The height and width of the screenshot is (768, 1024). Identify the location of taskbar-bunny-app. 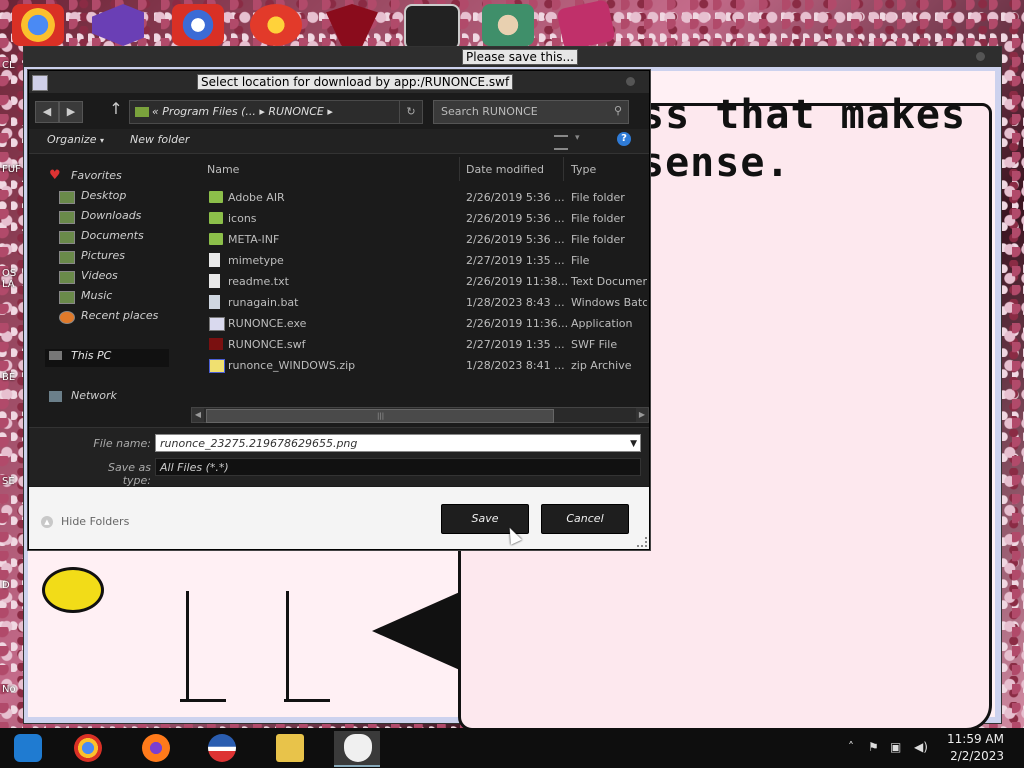
(357, 749).